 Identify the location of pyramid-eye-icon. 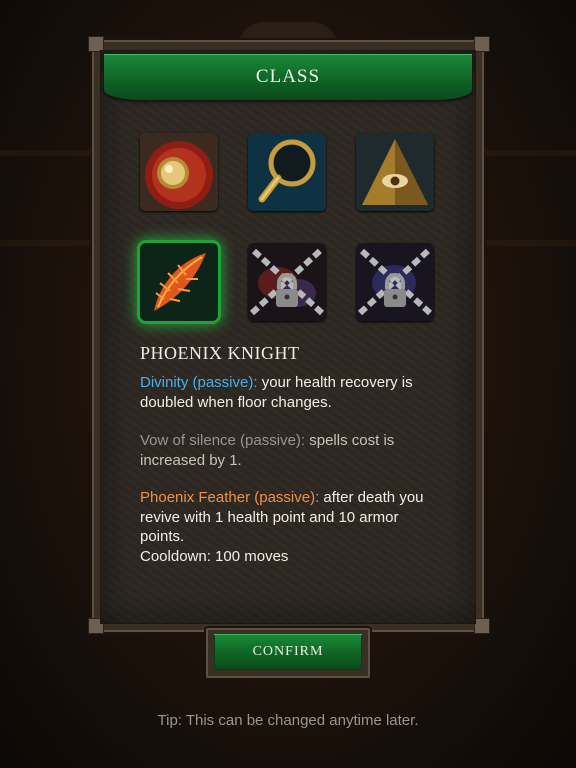
(395, 172).